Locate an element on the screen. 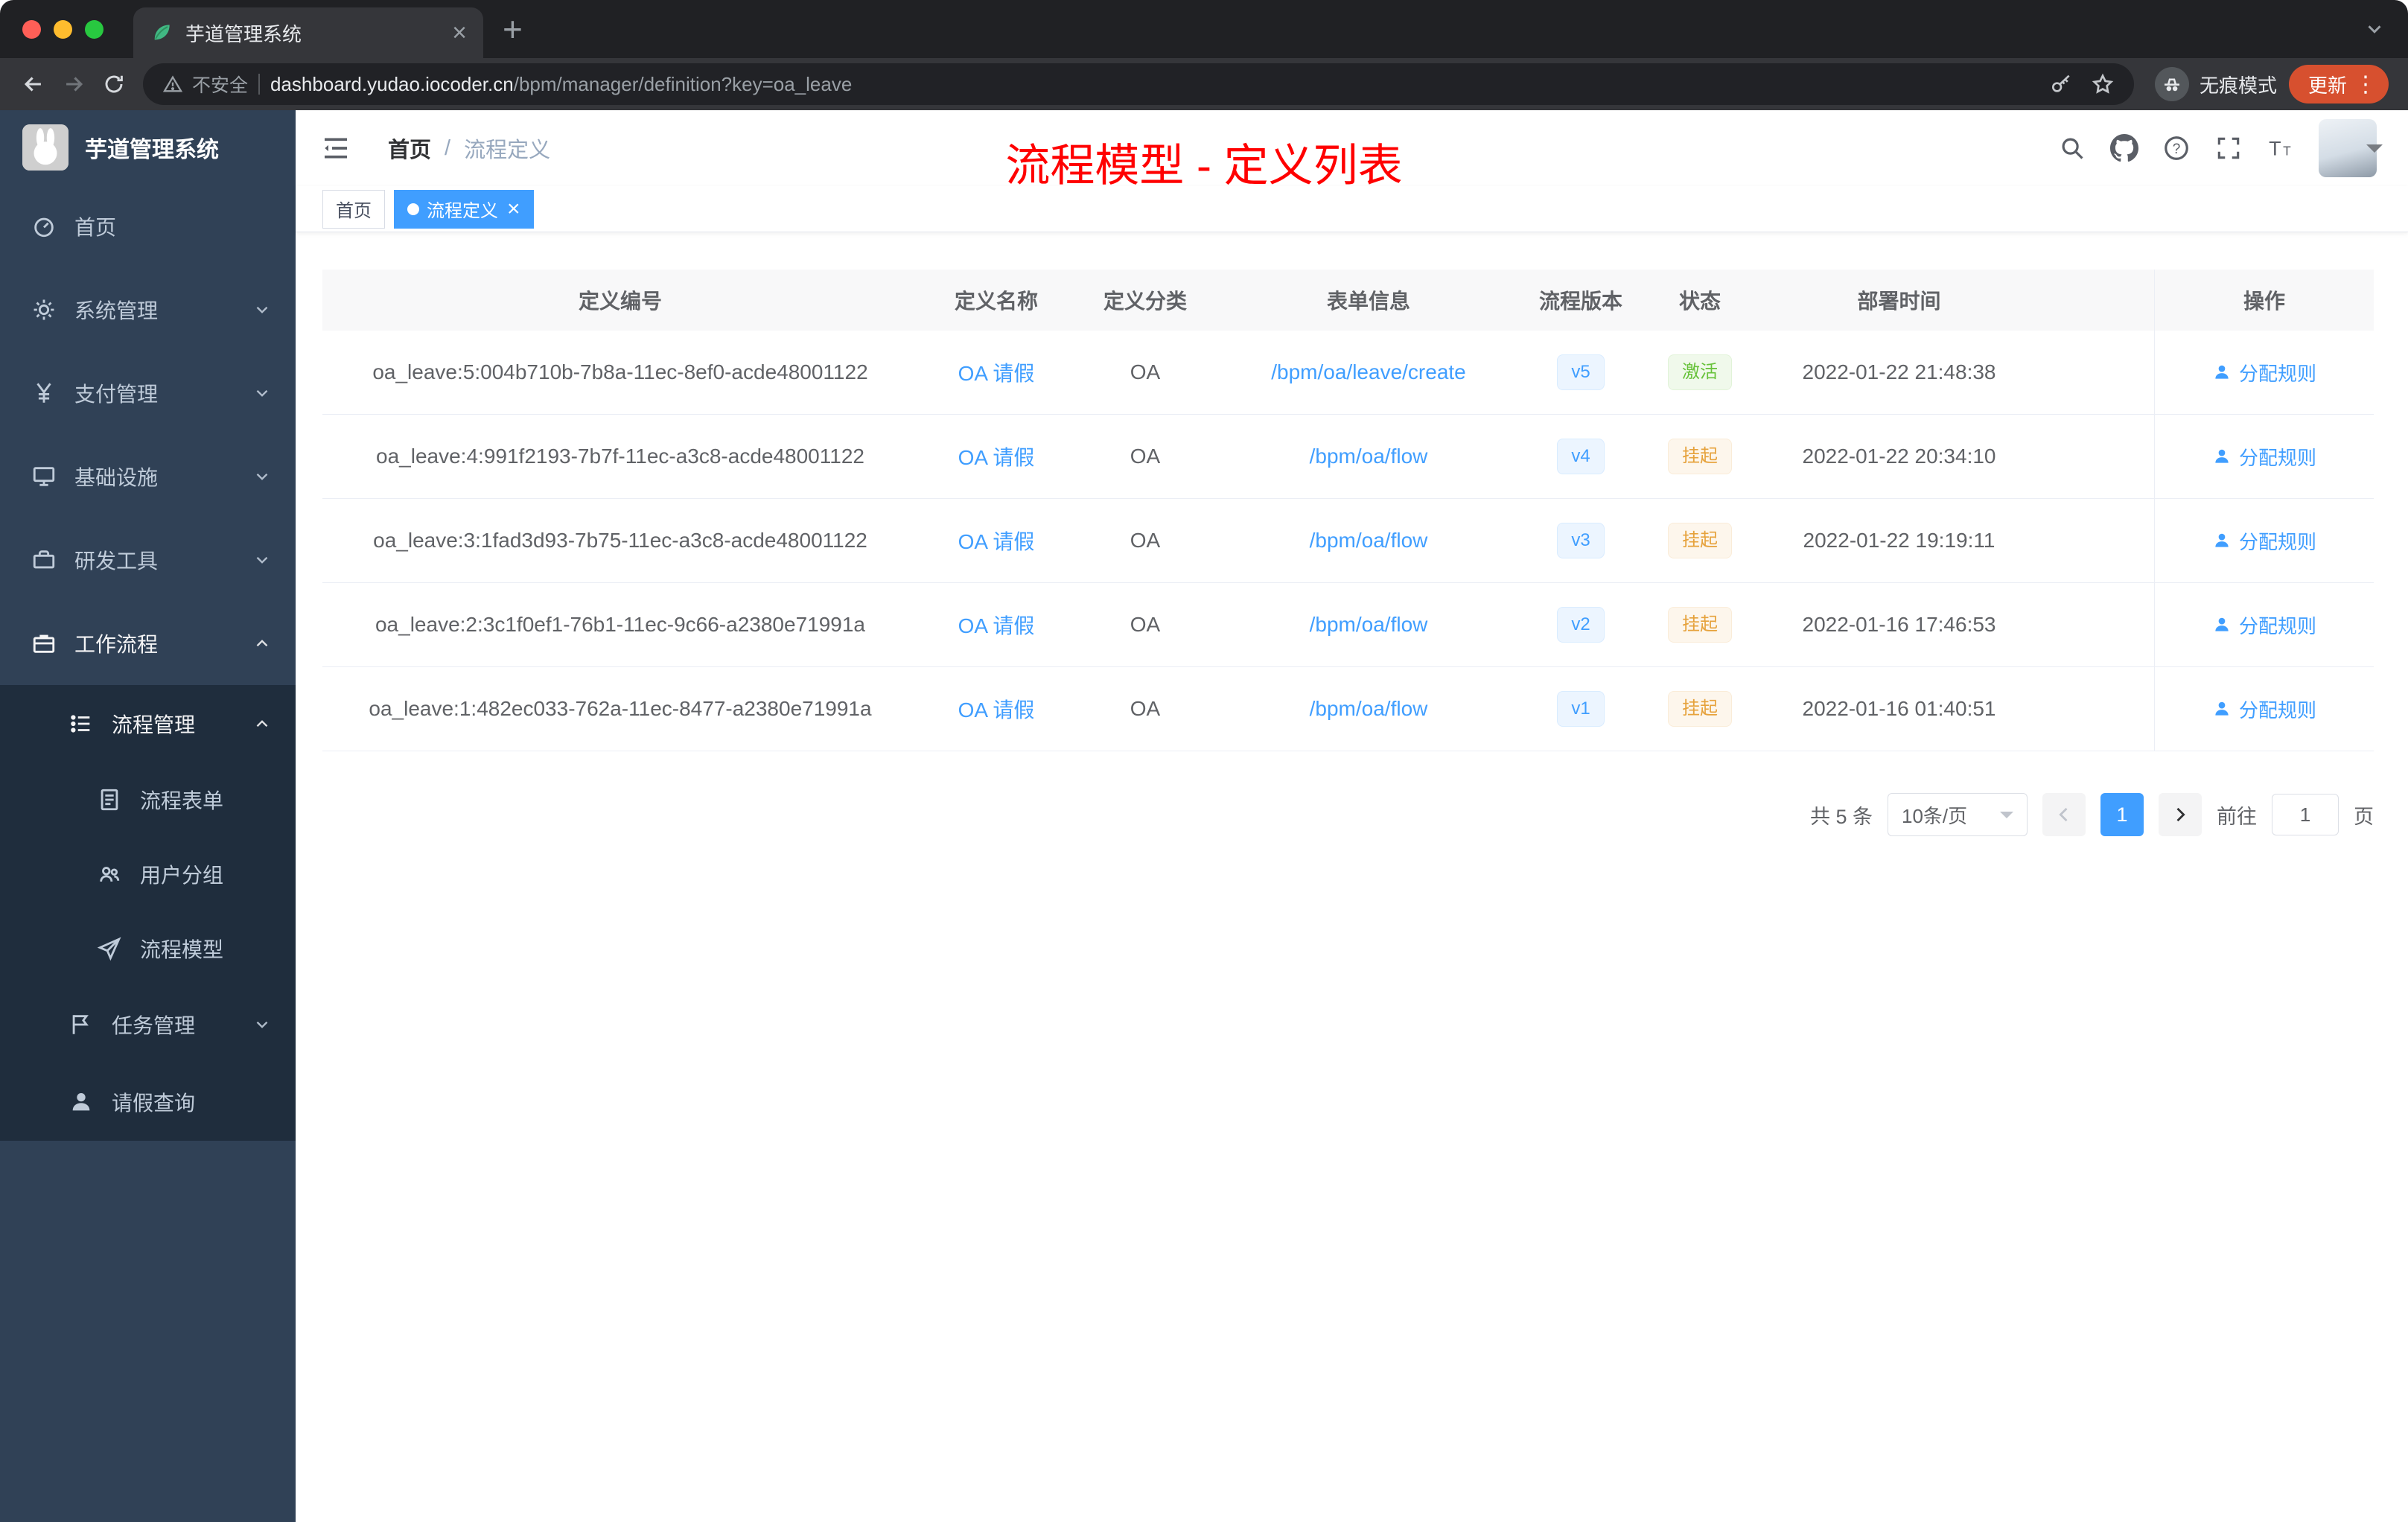 Image resolution: width=2408 pixels, height=1522 pixels. column-header: 定义编号 is located at coordinates (620, 301).